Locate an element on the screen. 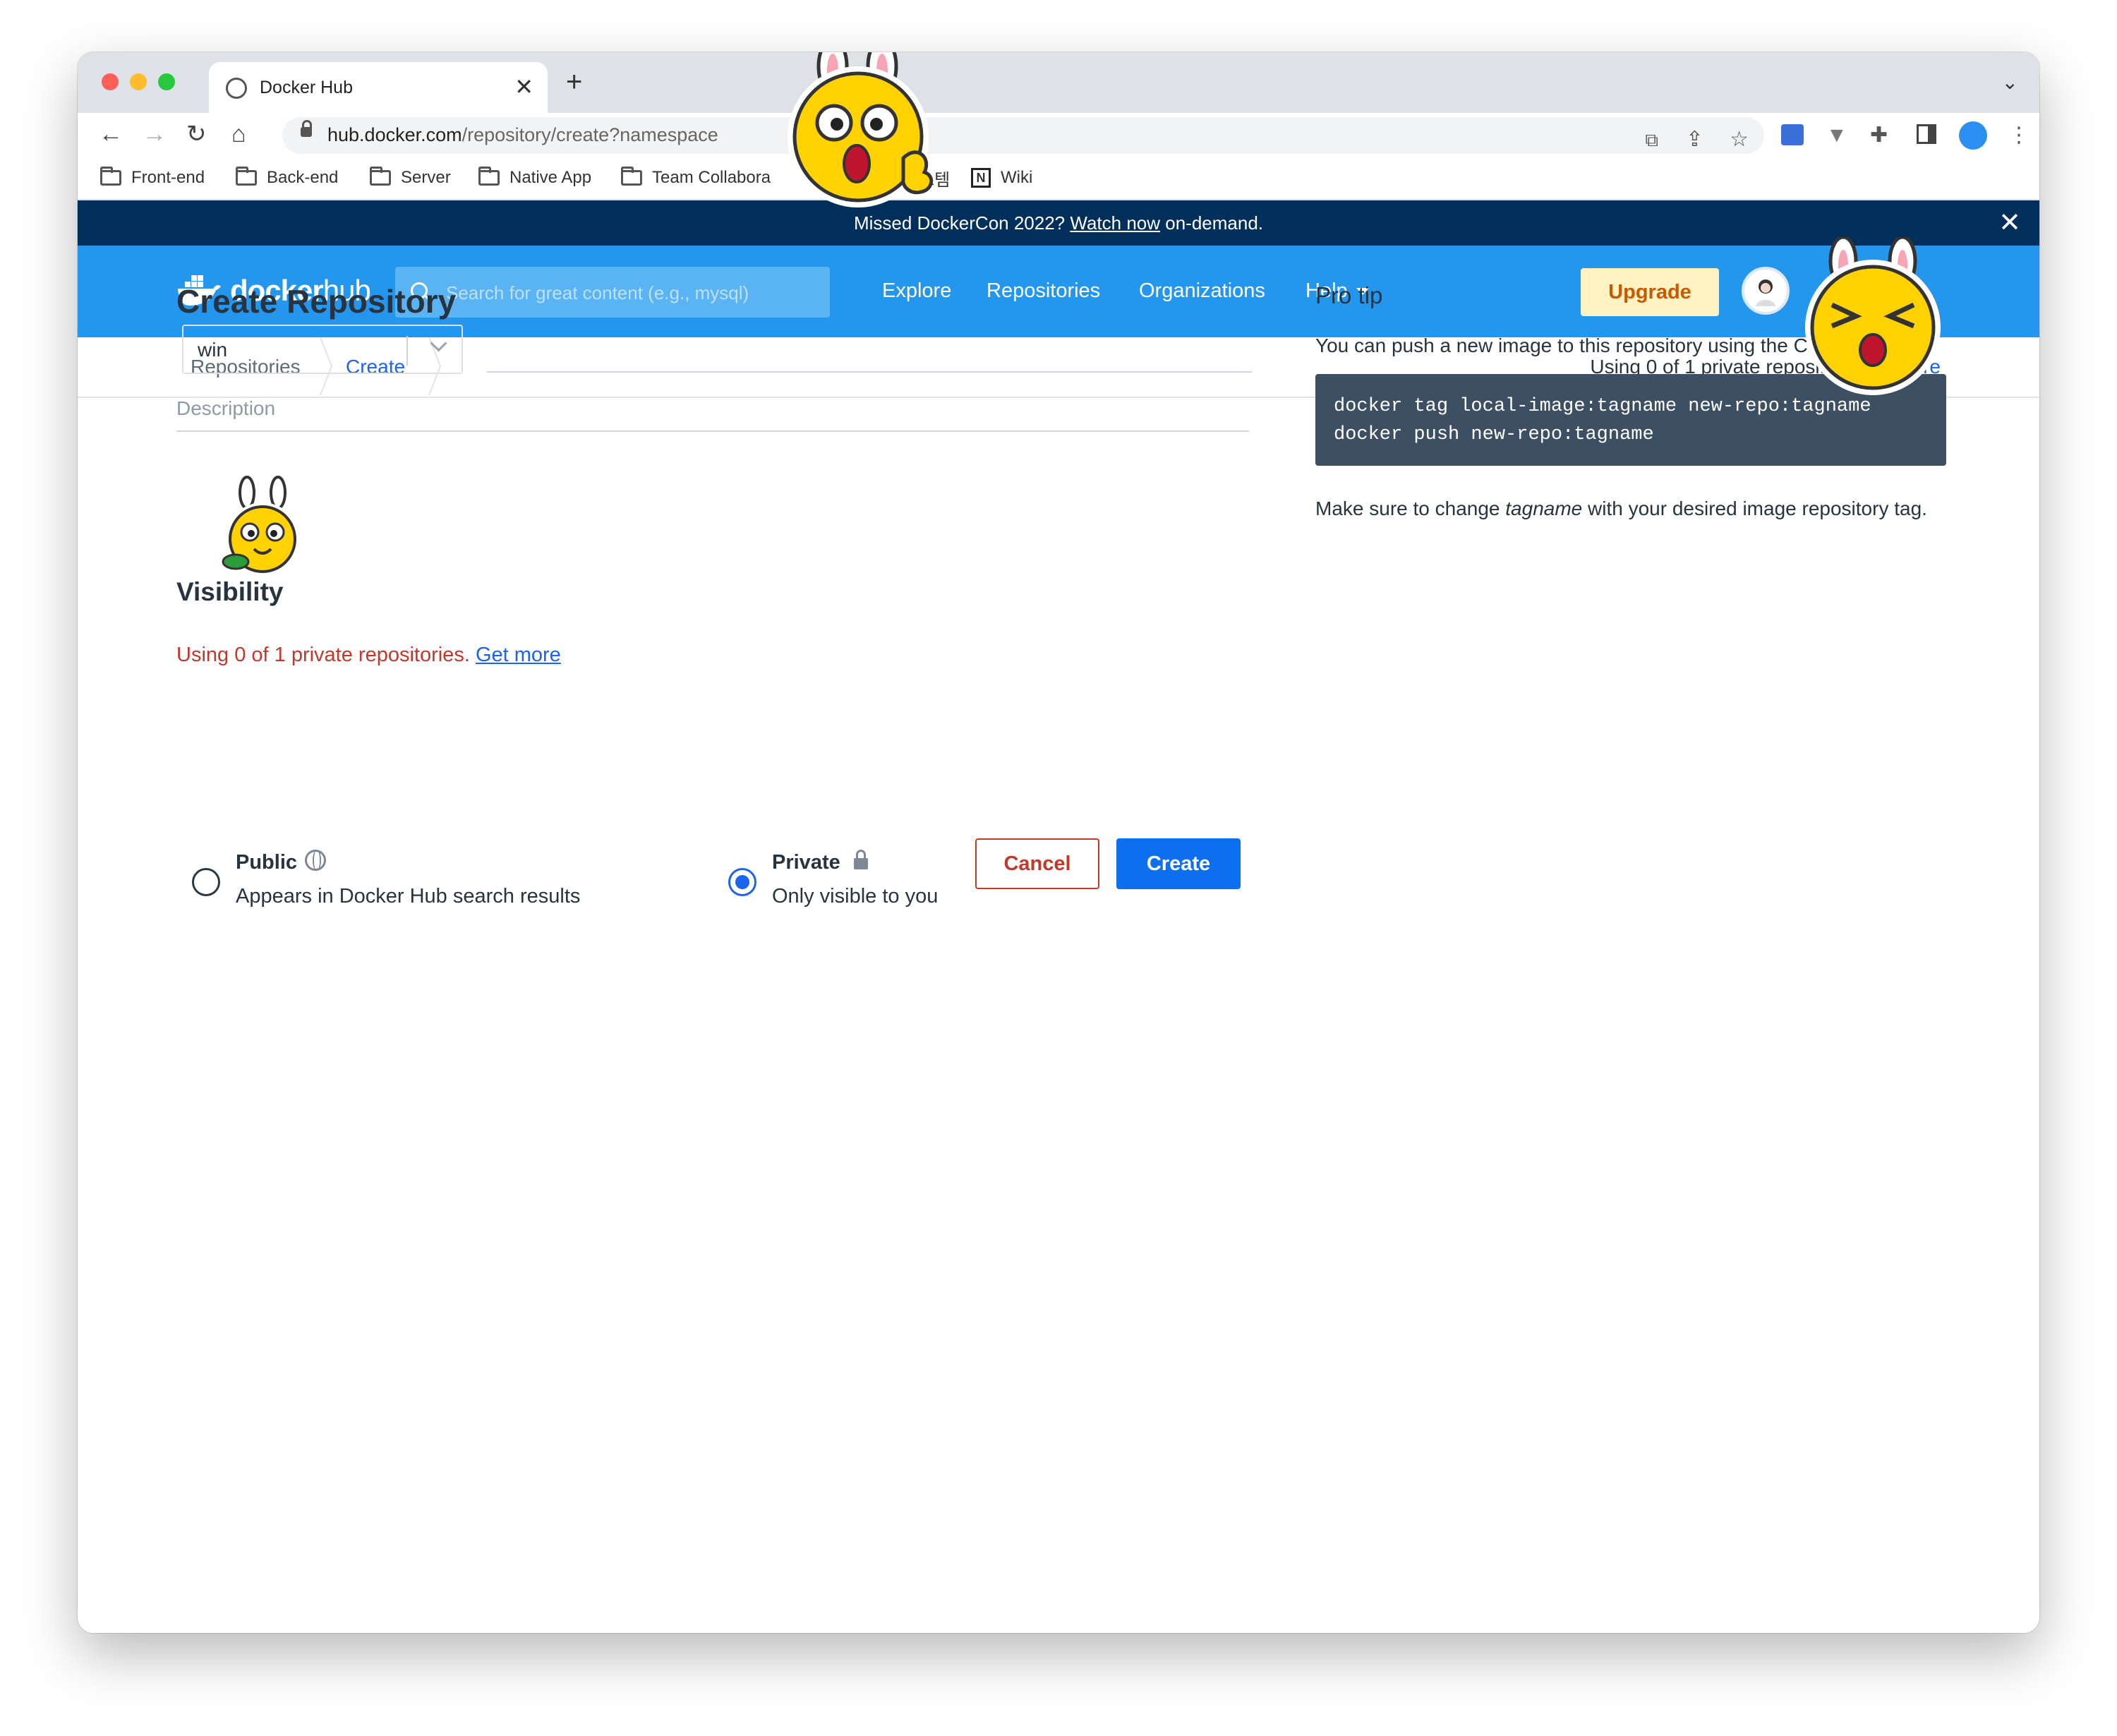 This screenshot has width=2117, height=1736. forward-arrow-icon: → is located at coordinates (155, 134).